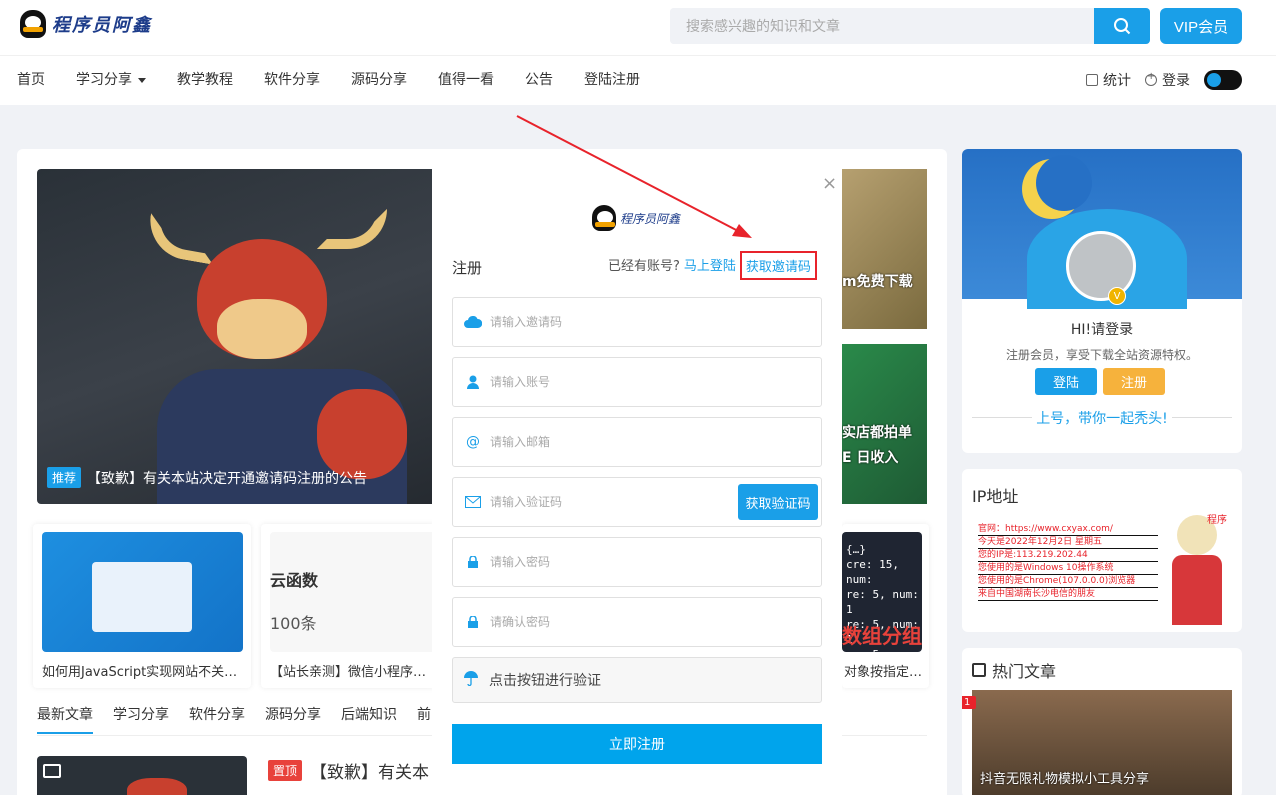 Image resolution: width=1276 pixels, height=795 pixels. I want to click on tab-latest: 最新文章, so click(65, 719).